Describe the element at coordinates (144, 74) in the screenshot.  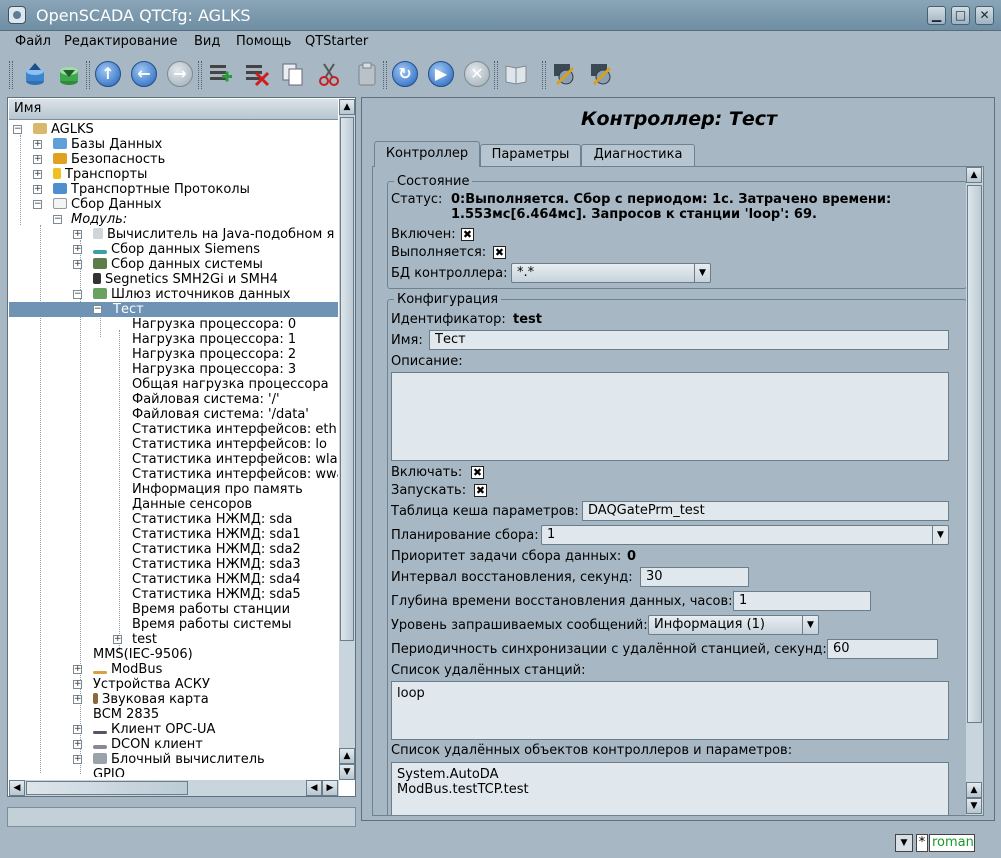
I see `back-icon: ←` at that location.